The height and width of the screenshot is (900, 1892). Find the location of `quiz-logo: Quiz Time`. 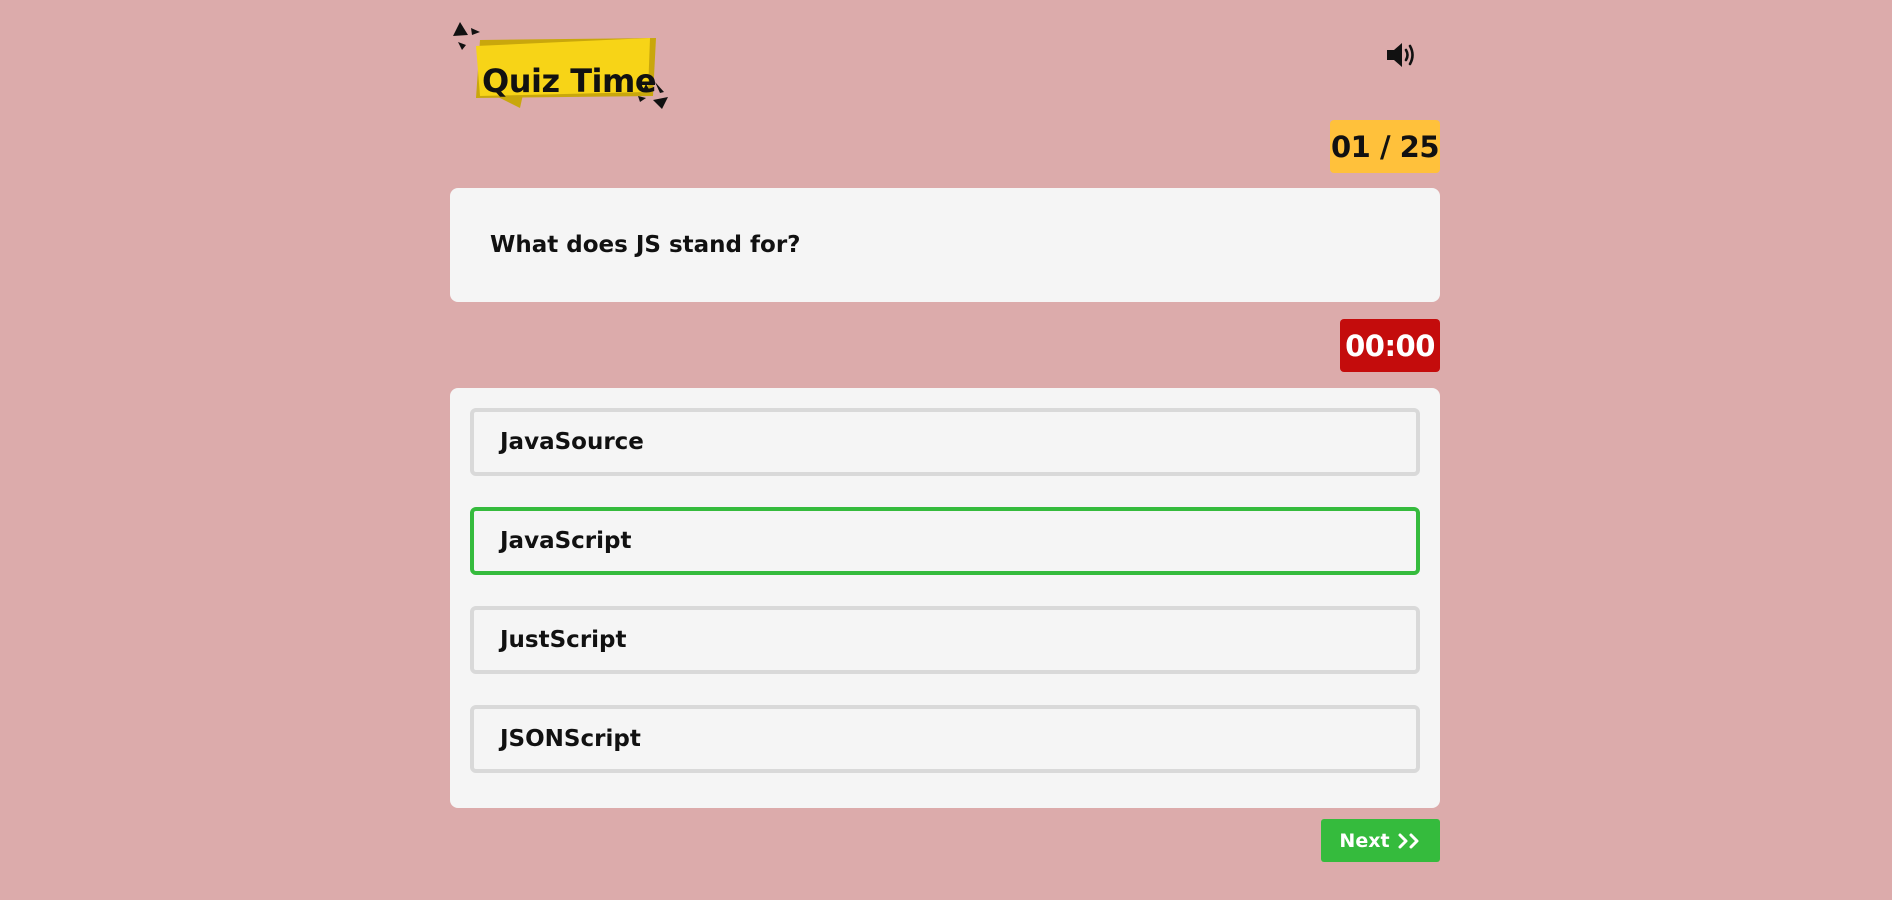

quiz-logo: Quiz Time is located at coordinates (565, 68).